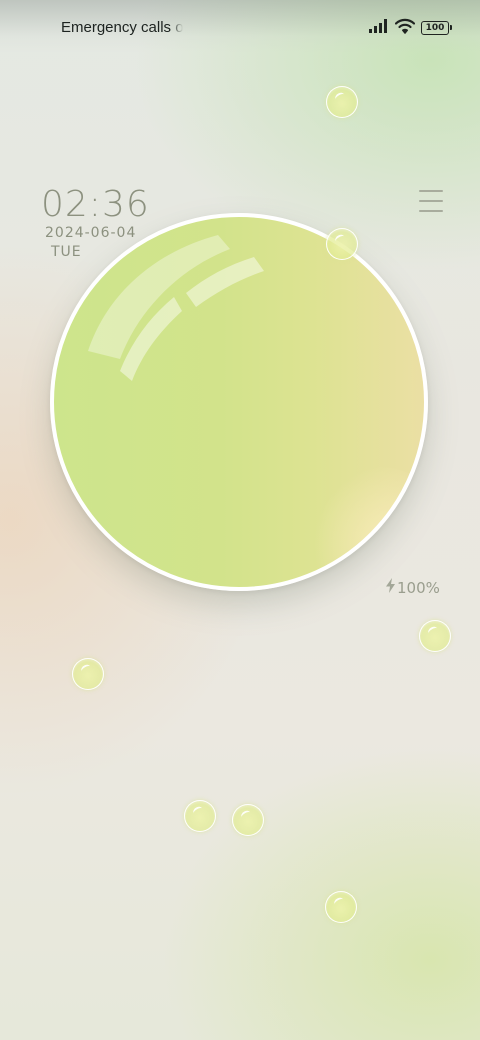 The image size is (480, 1040). Describe the element at coordinates (176, 308) in the screenshot. I see `orb-reflection` at that location.